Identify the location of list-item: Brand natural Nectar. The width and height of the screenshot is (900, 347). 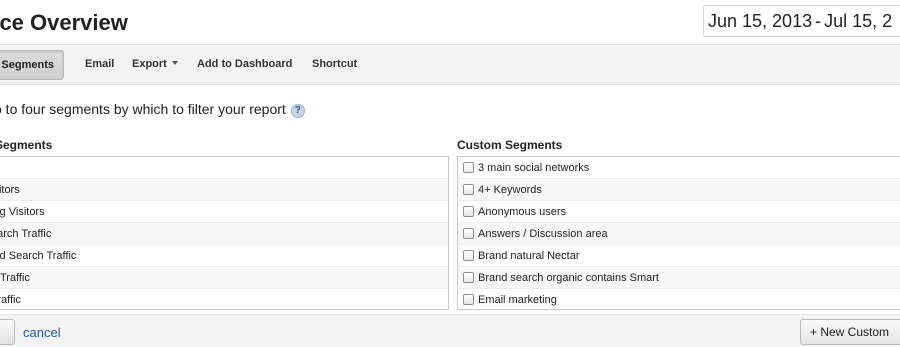
(679, 256).